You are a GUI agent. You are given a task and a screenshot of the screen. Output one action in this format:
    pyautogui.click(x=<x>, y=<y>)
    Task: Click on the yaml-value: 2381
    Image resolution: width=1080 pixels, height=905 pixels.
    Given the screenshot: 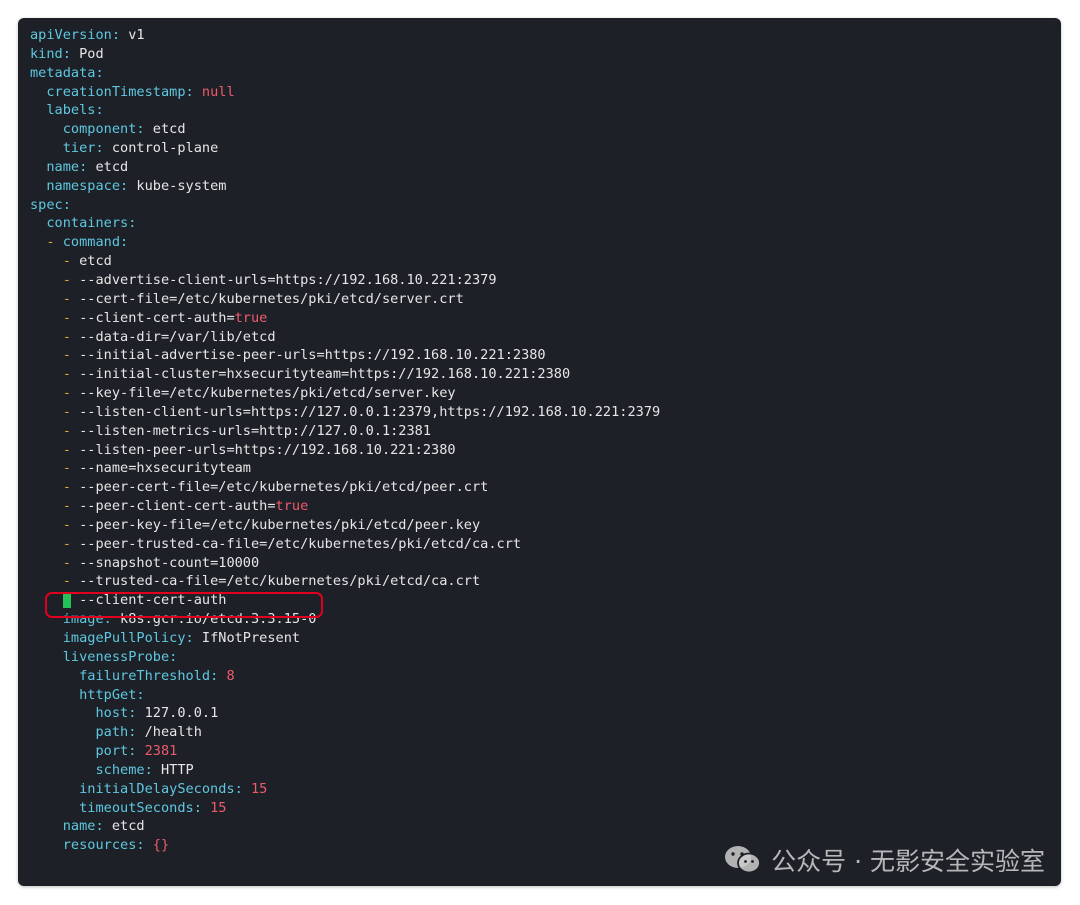 What is the action you would take?
    pyautogui.click(x=161, y=751)
    